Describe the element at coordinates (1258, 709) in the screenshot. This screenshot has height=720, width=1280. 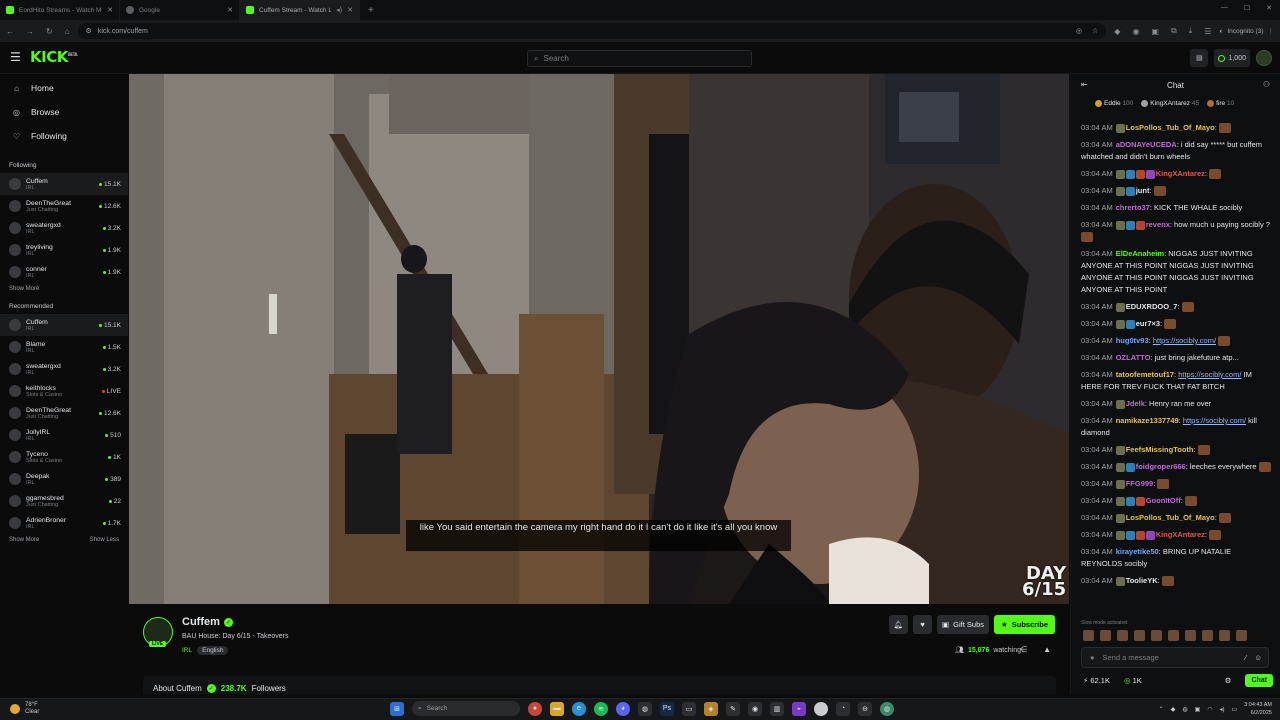
I see `clock: 3:04:43 AM 6/2/2025` at that location.